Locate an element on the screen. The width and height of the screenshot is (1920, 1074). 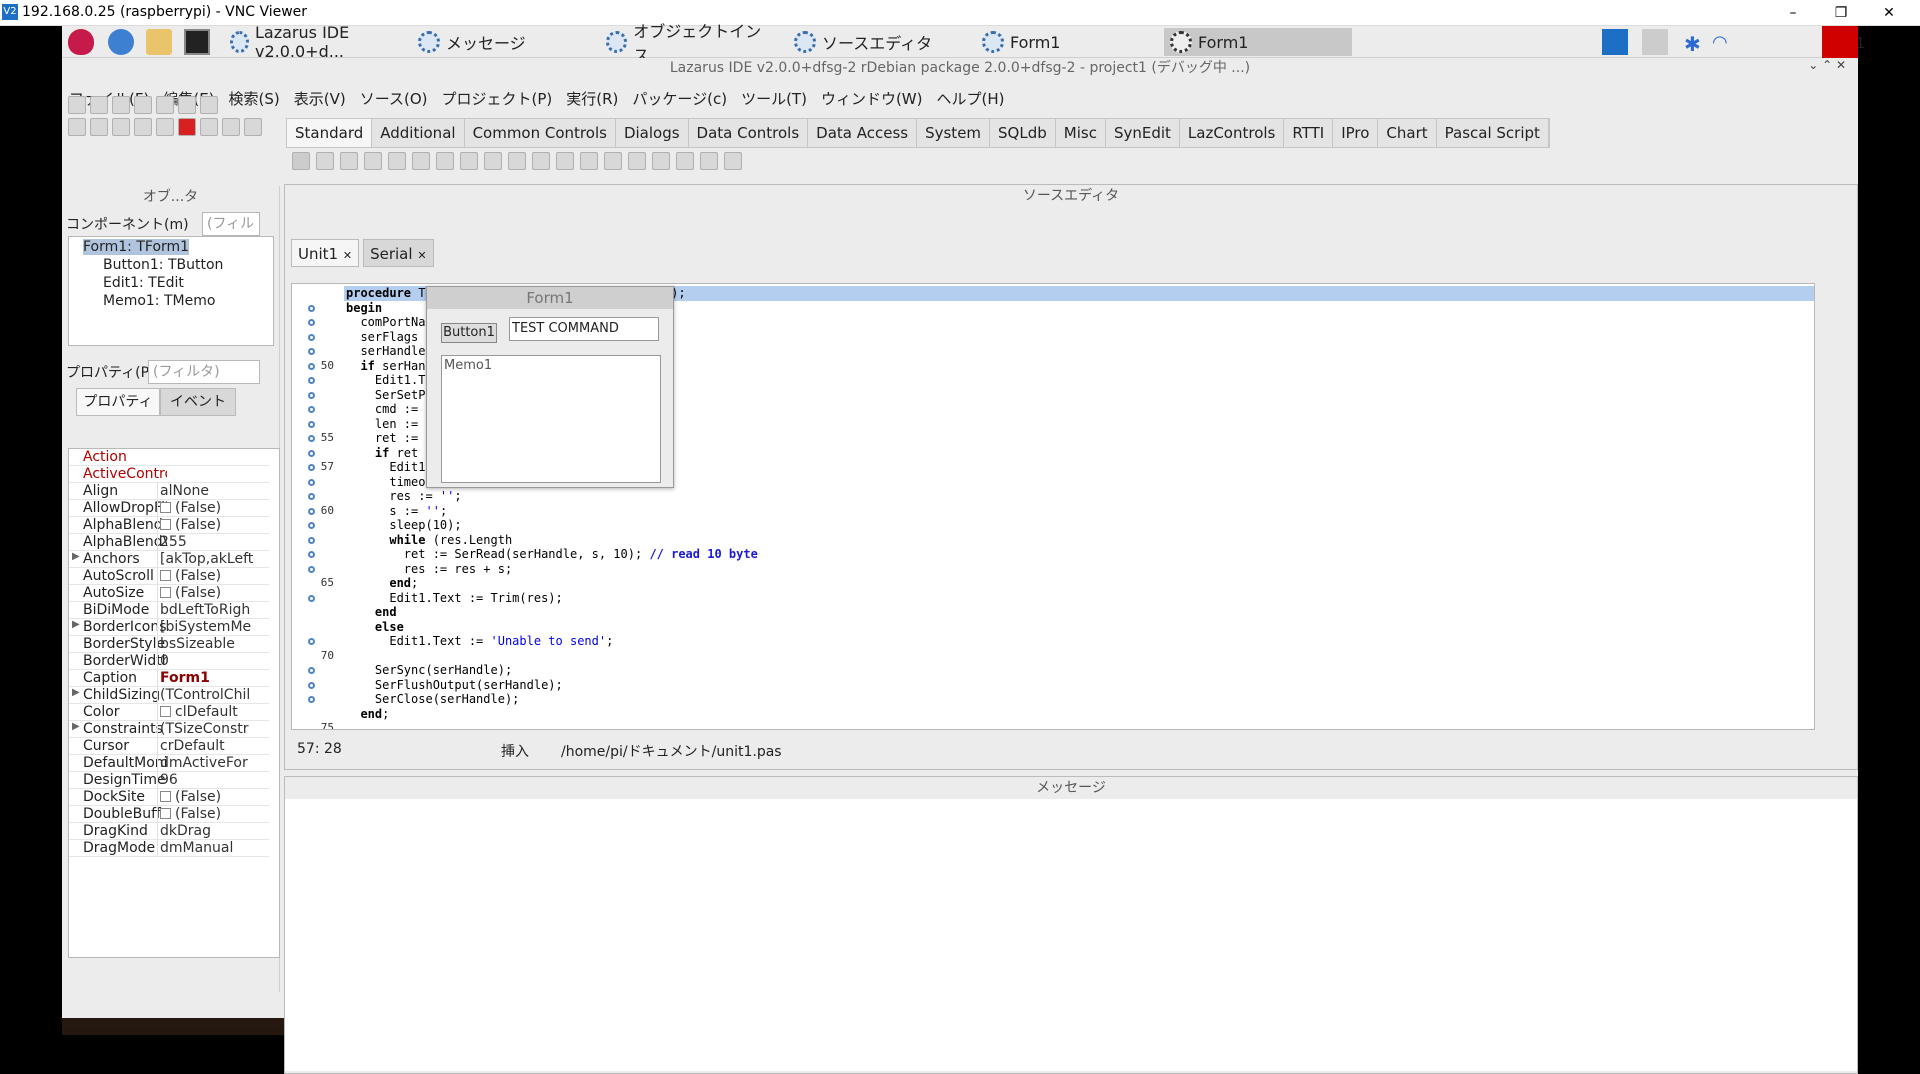
property-value: alNone is located at coordinates (213, 491).